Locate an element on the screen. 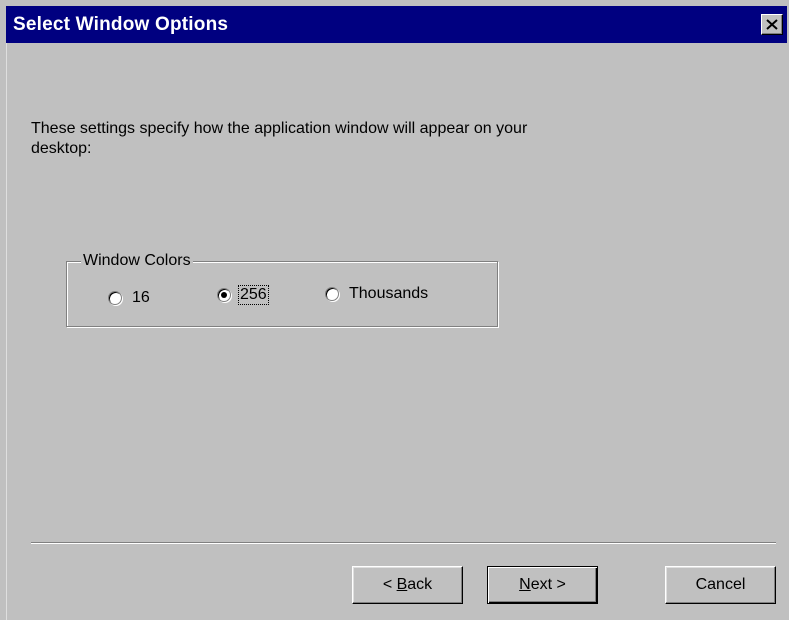 The height and width of the screenshot is (620, 789). separator-line is located at coordinates (403, 543).